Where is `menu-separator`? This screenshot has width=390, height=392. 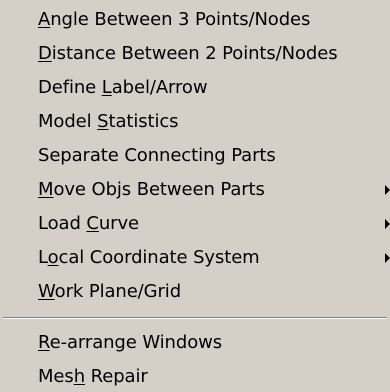 menu-separator is located at coordinates (195, 318).